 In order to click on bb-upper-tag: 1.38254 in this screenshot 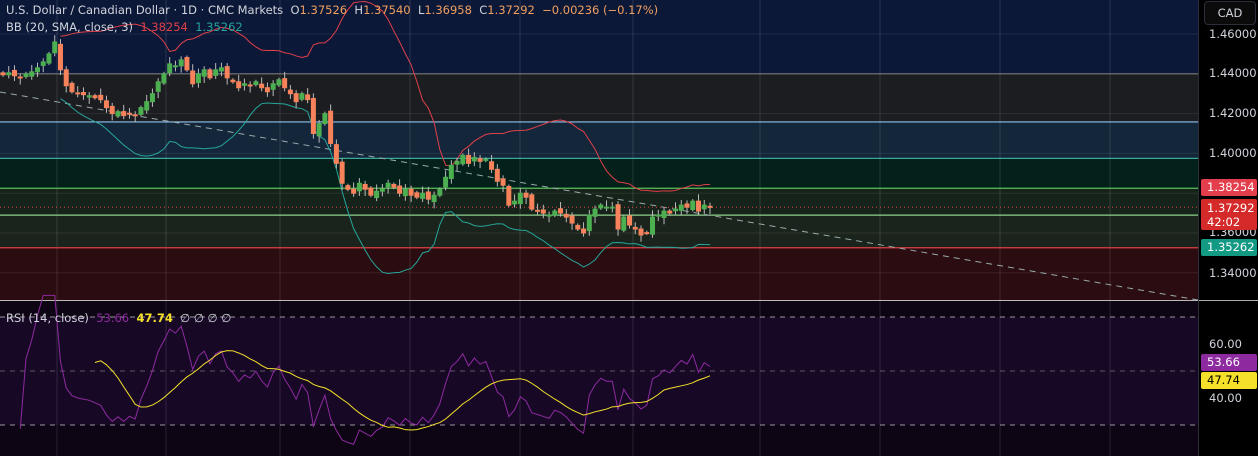, I will do `click(1229, 187)`.